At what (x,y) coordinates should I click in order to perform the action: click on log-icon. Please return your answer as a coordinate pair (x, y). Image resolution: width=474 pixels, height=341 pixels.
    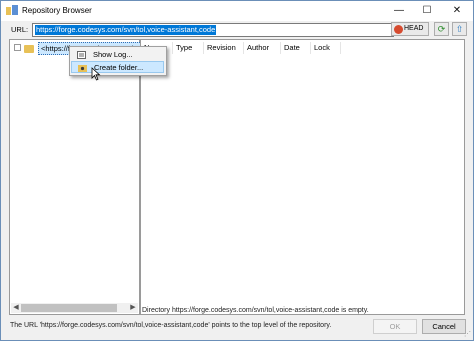
    Looking at the image, I should click on (81, 55).